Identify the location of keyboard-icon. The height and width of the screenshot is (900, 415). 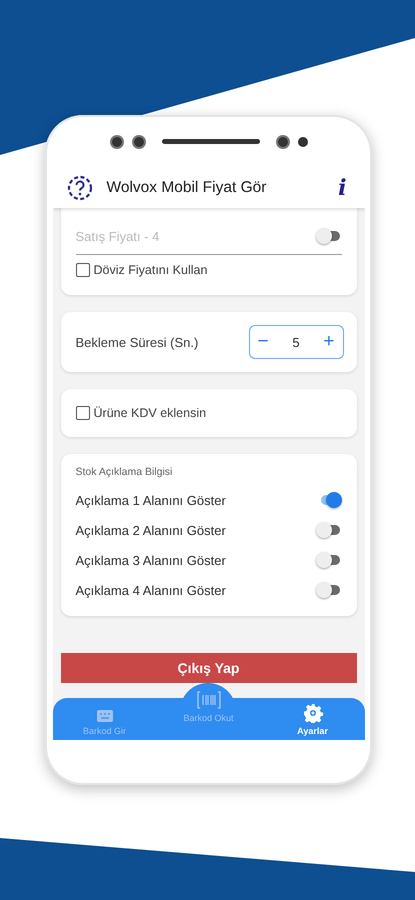
(105, 716).